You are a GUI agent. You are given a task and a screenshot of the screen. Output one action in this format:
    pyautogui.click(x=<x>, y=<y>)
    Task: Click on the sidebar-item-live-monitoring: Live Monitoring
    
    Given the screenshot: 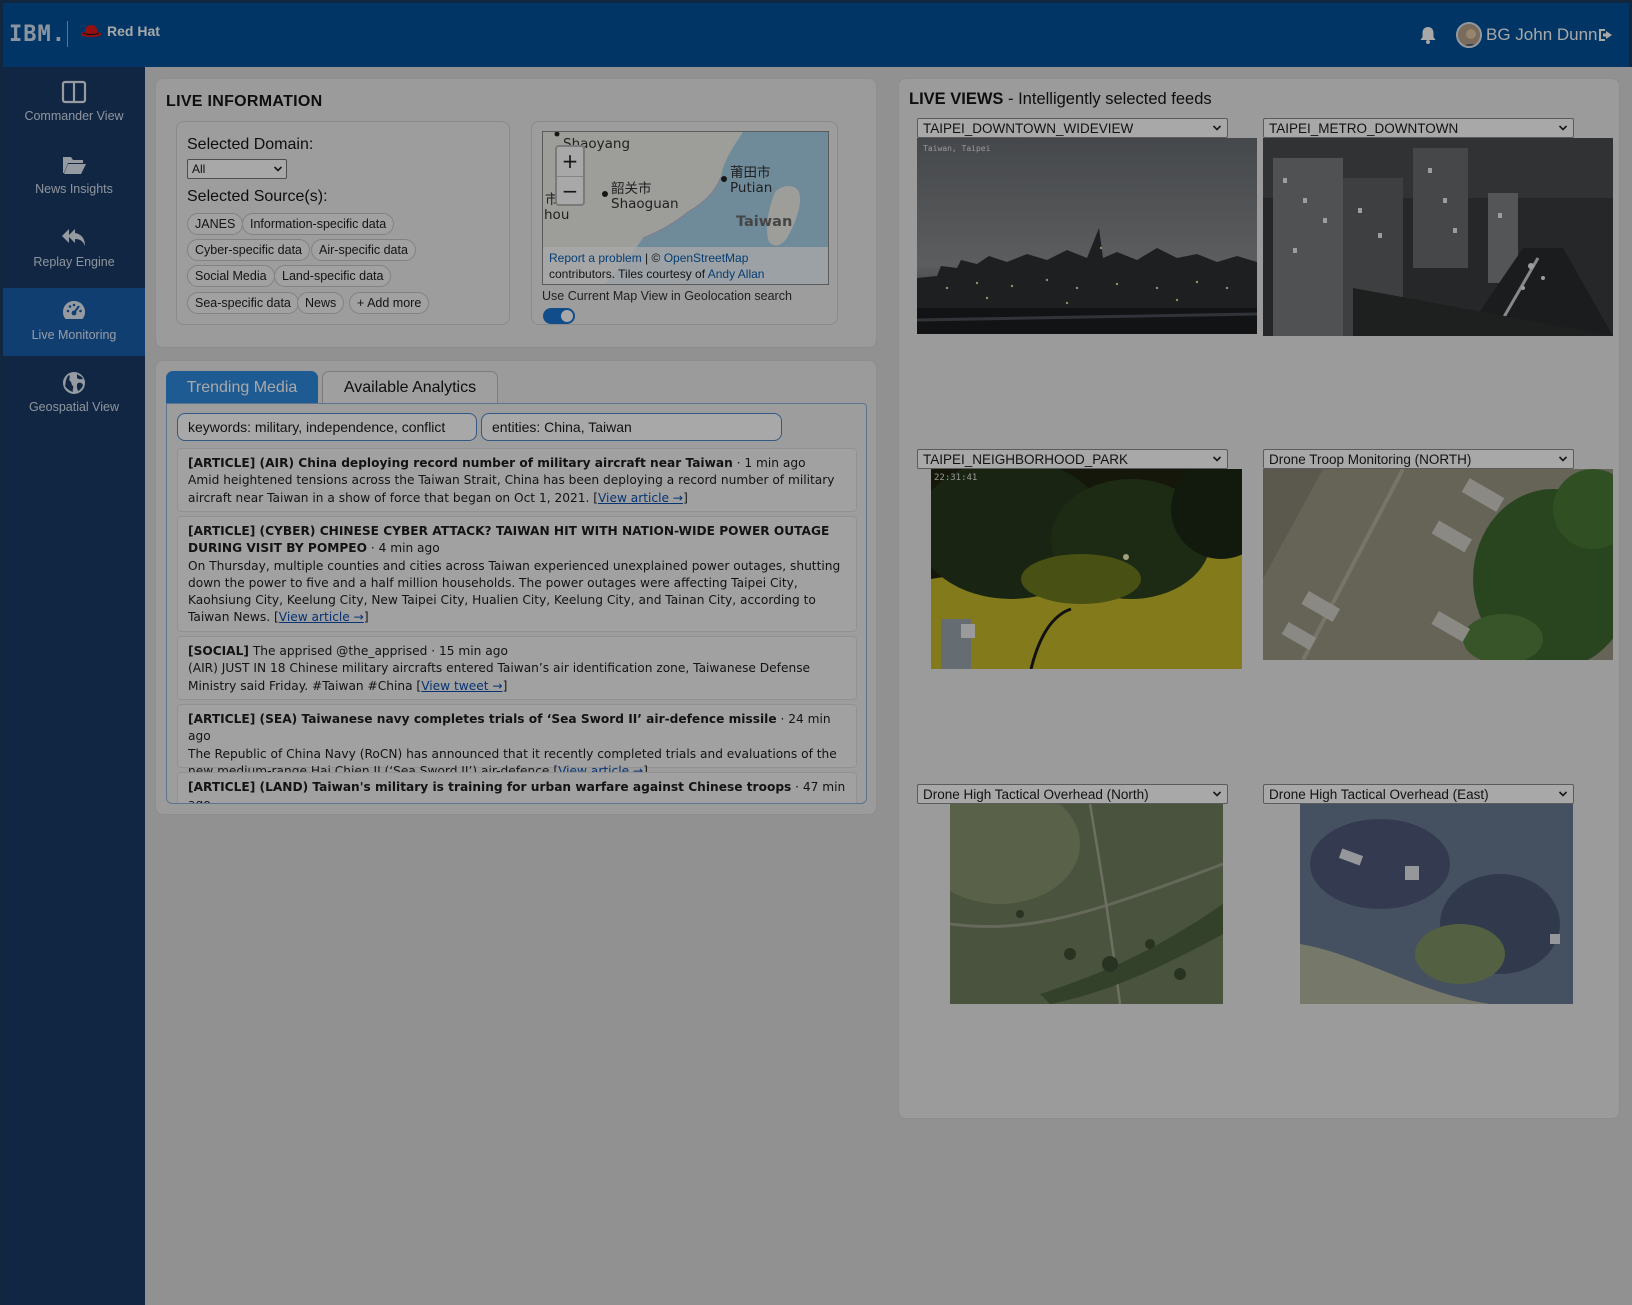 What is the action you would take?
    pyautogui.click(x=74, y=322)
    